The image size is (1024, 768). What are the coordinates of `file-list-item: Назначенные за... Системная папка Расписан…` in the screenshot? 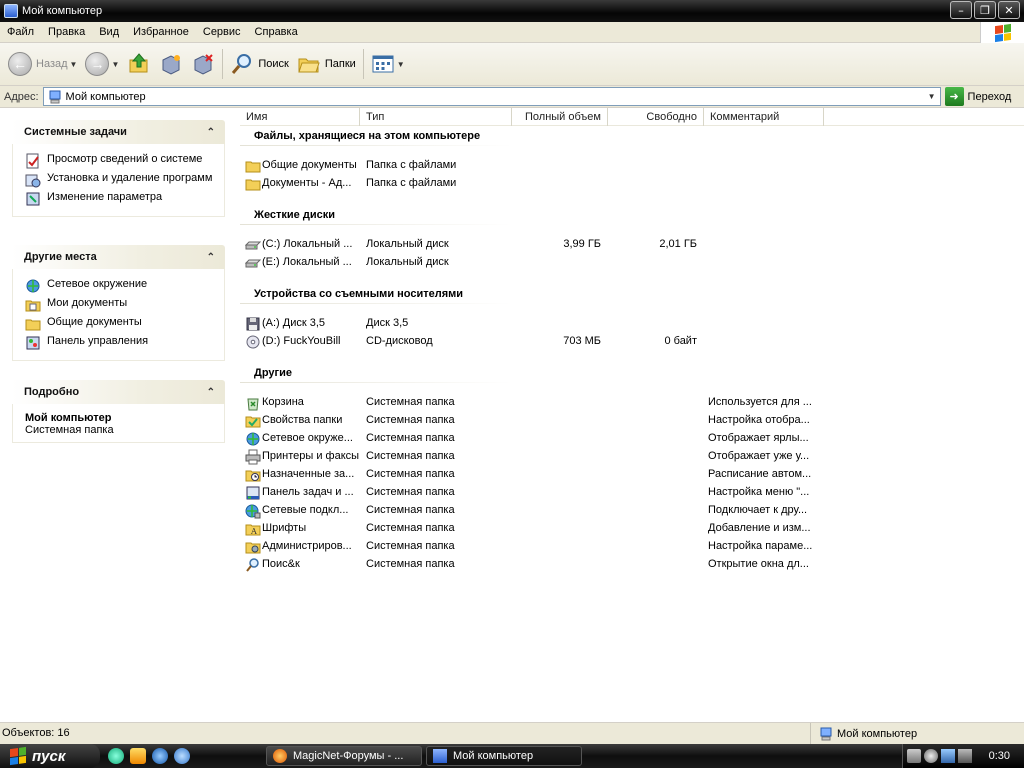 It's located at (632, 475).